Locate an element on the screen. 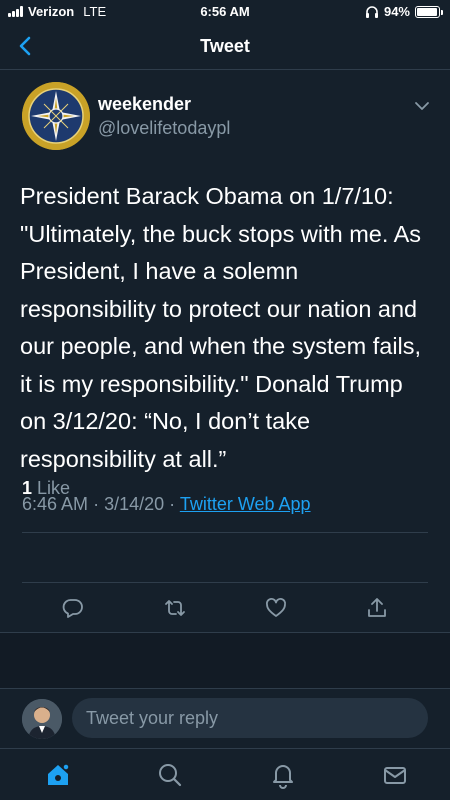 This screenshot has height=800, width=450. tweet-date: 3/14/20 is located at coordinates (134, 504).